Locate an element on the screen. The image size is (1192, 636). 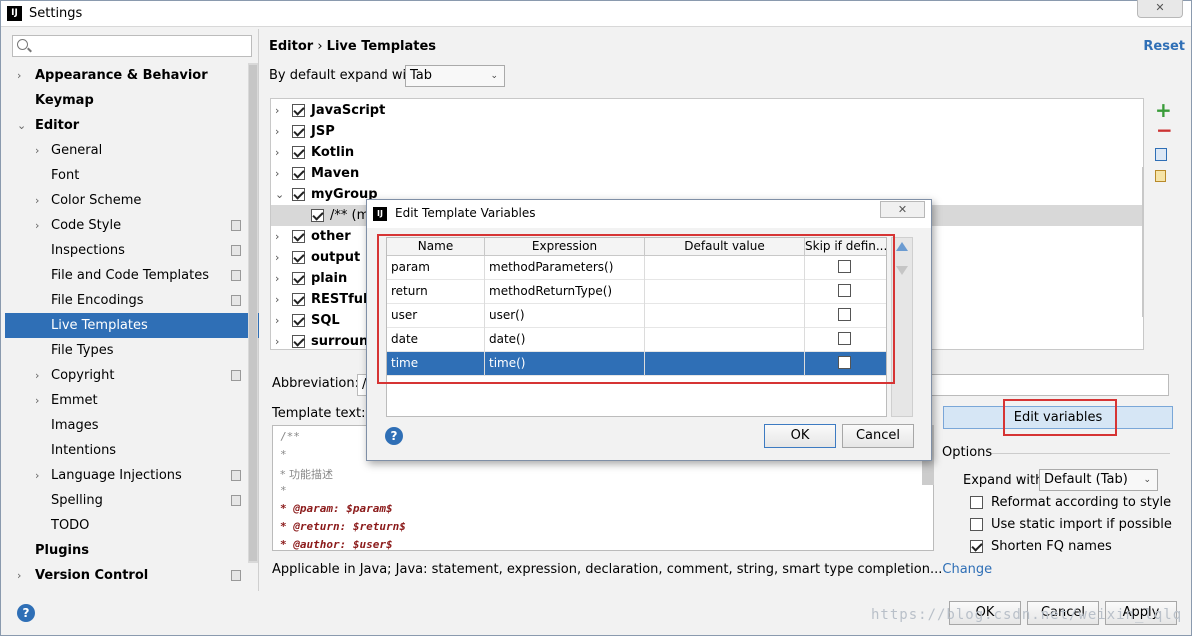
reformat-checkbox is located at coordinates (976, 502).